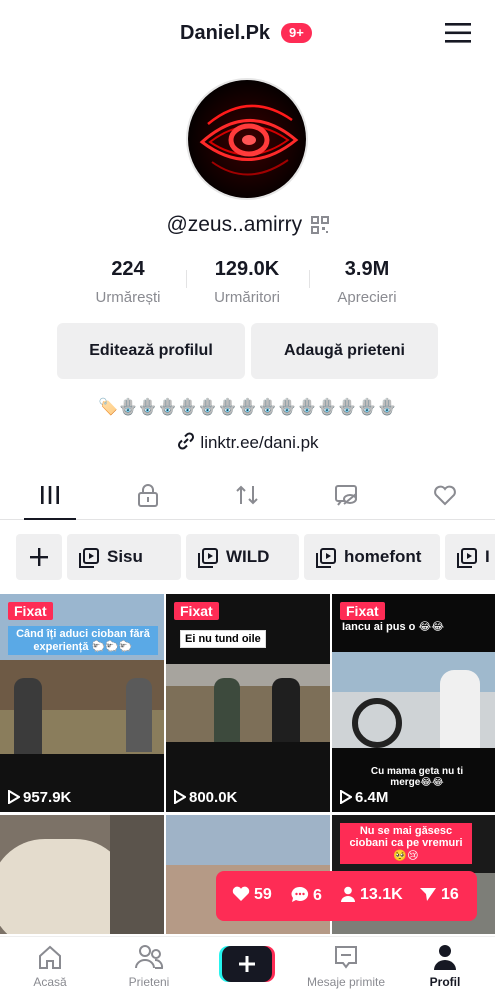 The image size is (495, 1000). What do you see at coordinates (445, 982) in the screenshot?
I see `nav-profile-label: Profil` at bounding box center [445, 982].